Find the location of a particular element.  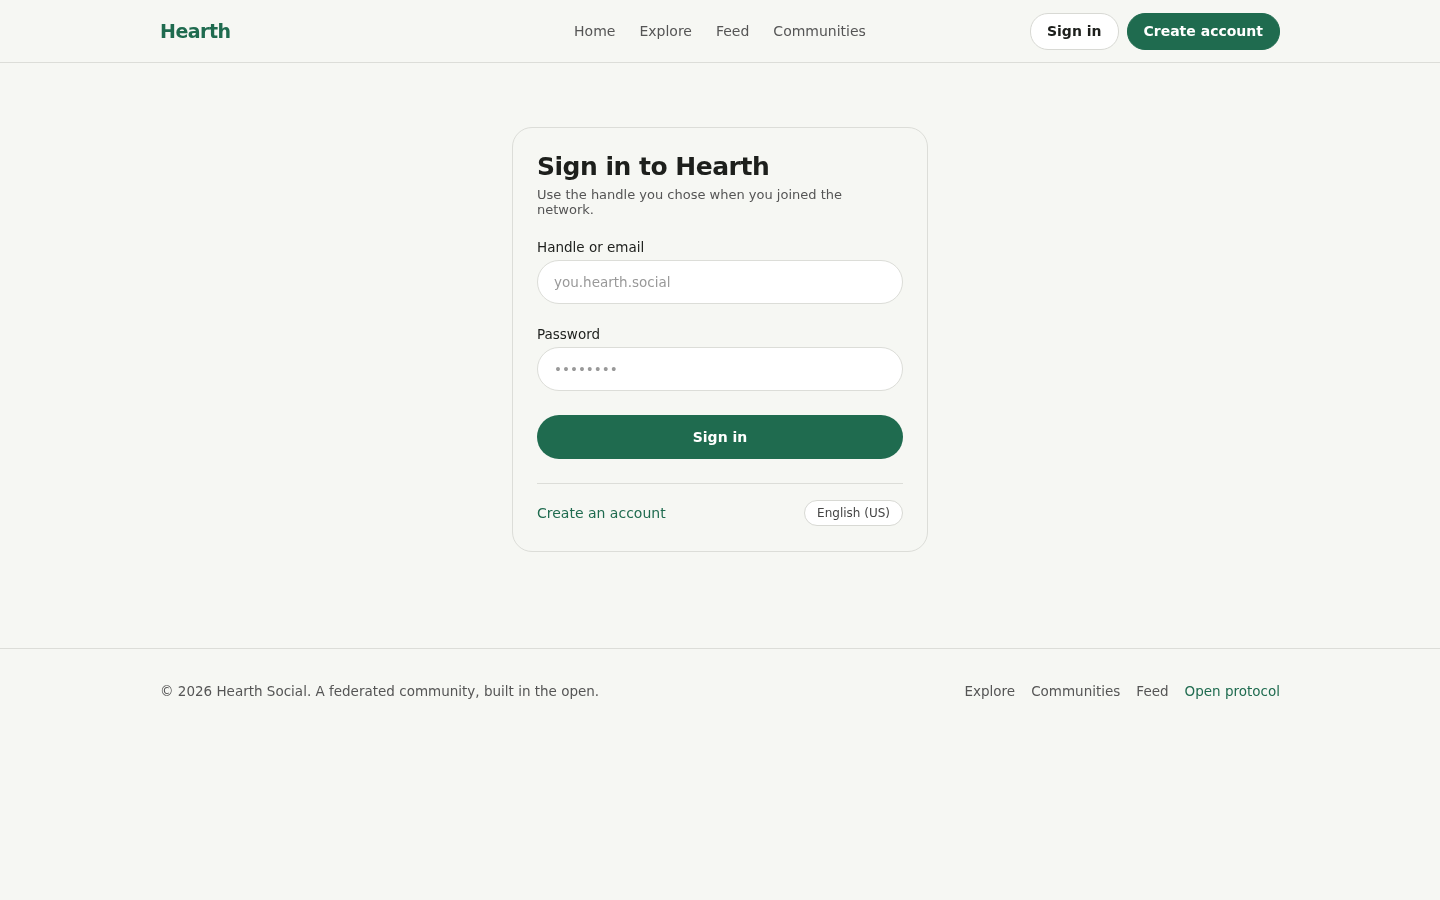

field-label: Password is located at coordinates (569, 334).